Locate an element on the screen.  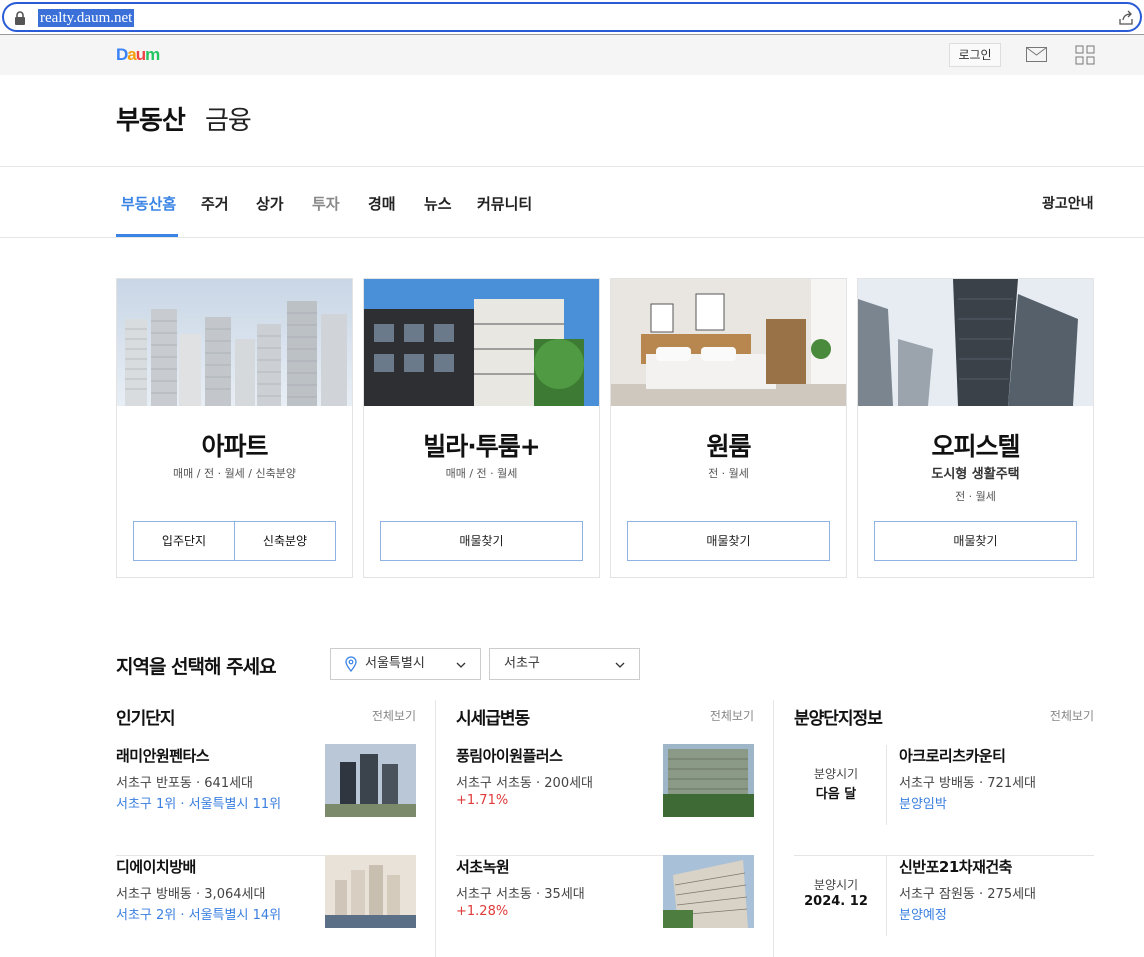
card-title: 오피스텔 is located at coordinates (975, 446).